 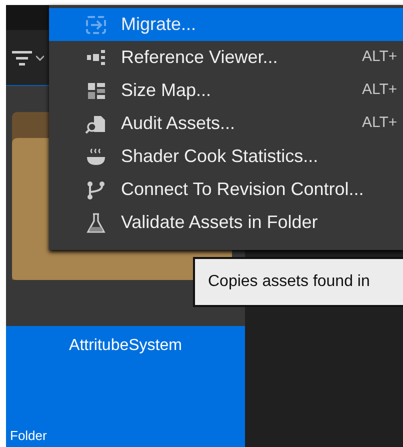 I want to click on flask-icon, so click(x=96, y=223).